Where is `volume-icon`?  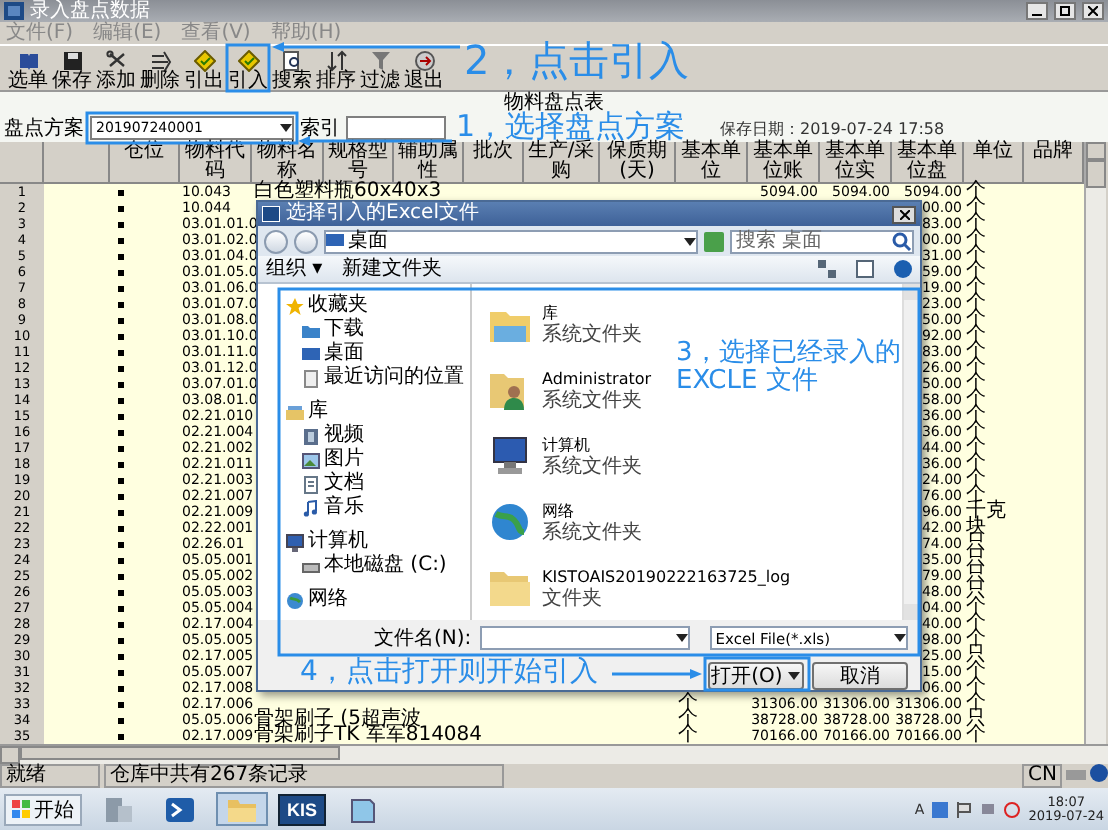 volume-icon is located at coordinates (1012, 809).